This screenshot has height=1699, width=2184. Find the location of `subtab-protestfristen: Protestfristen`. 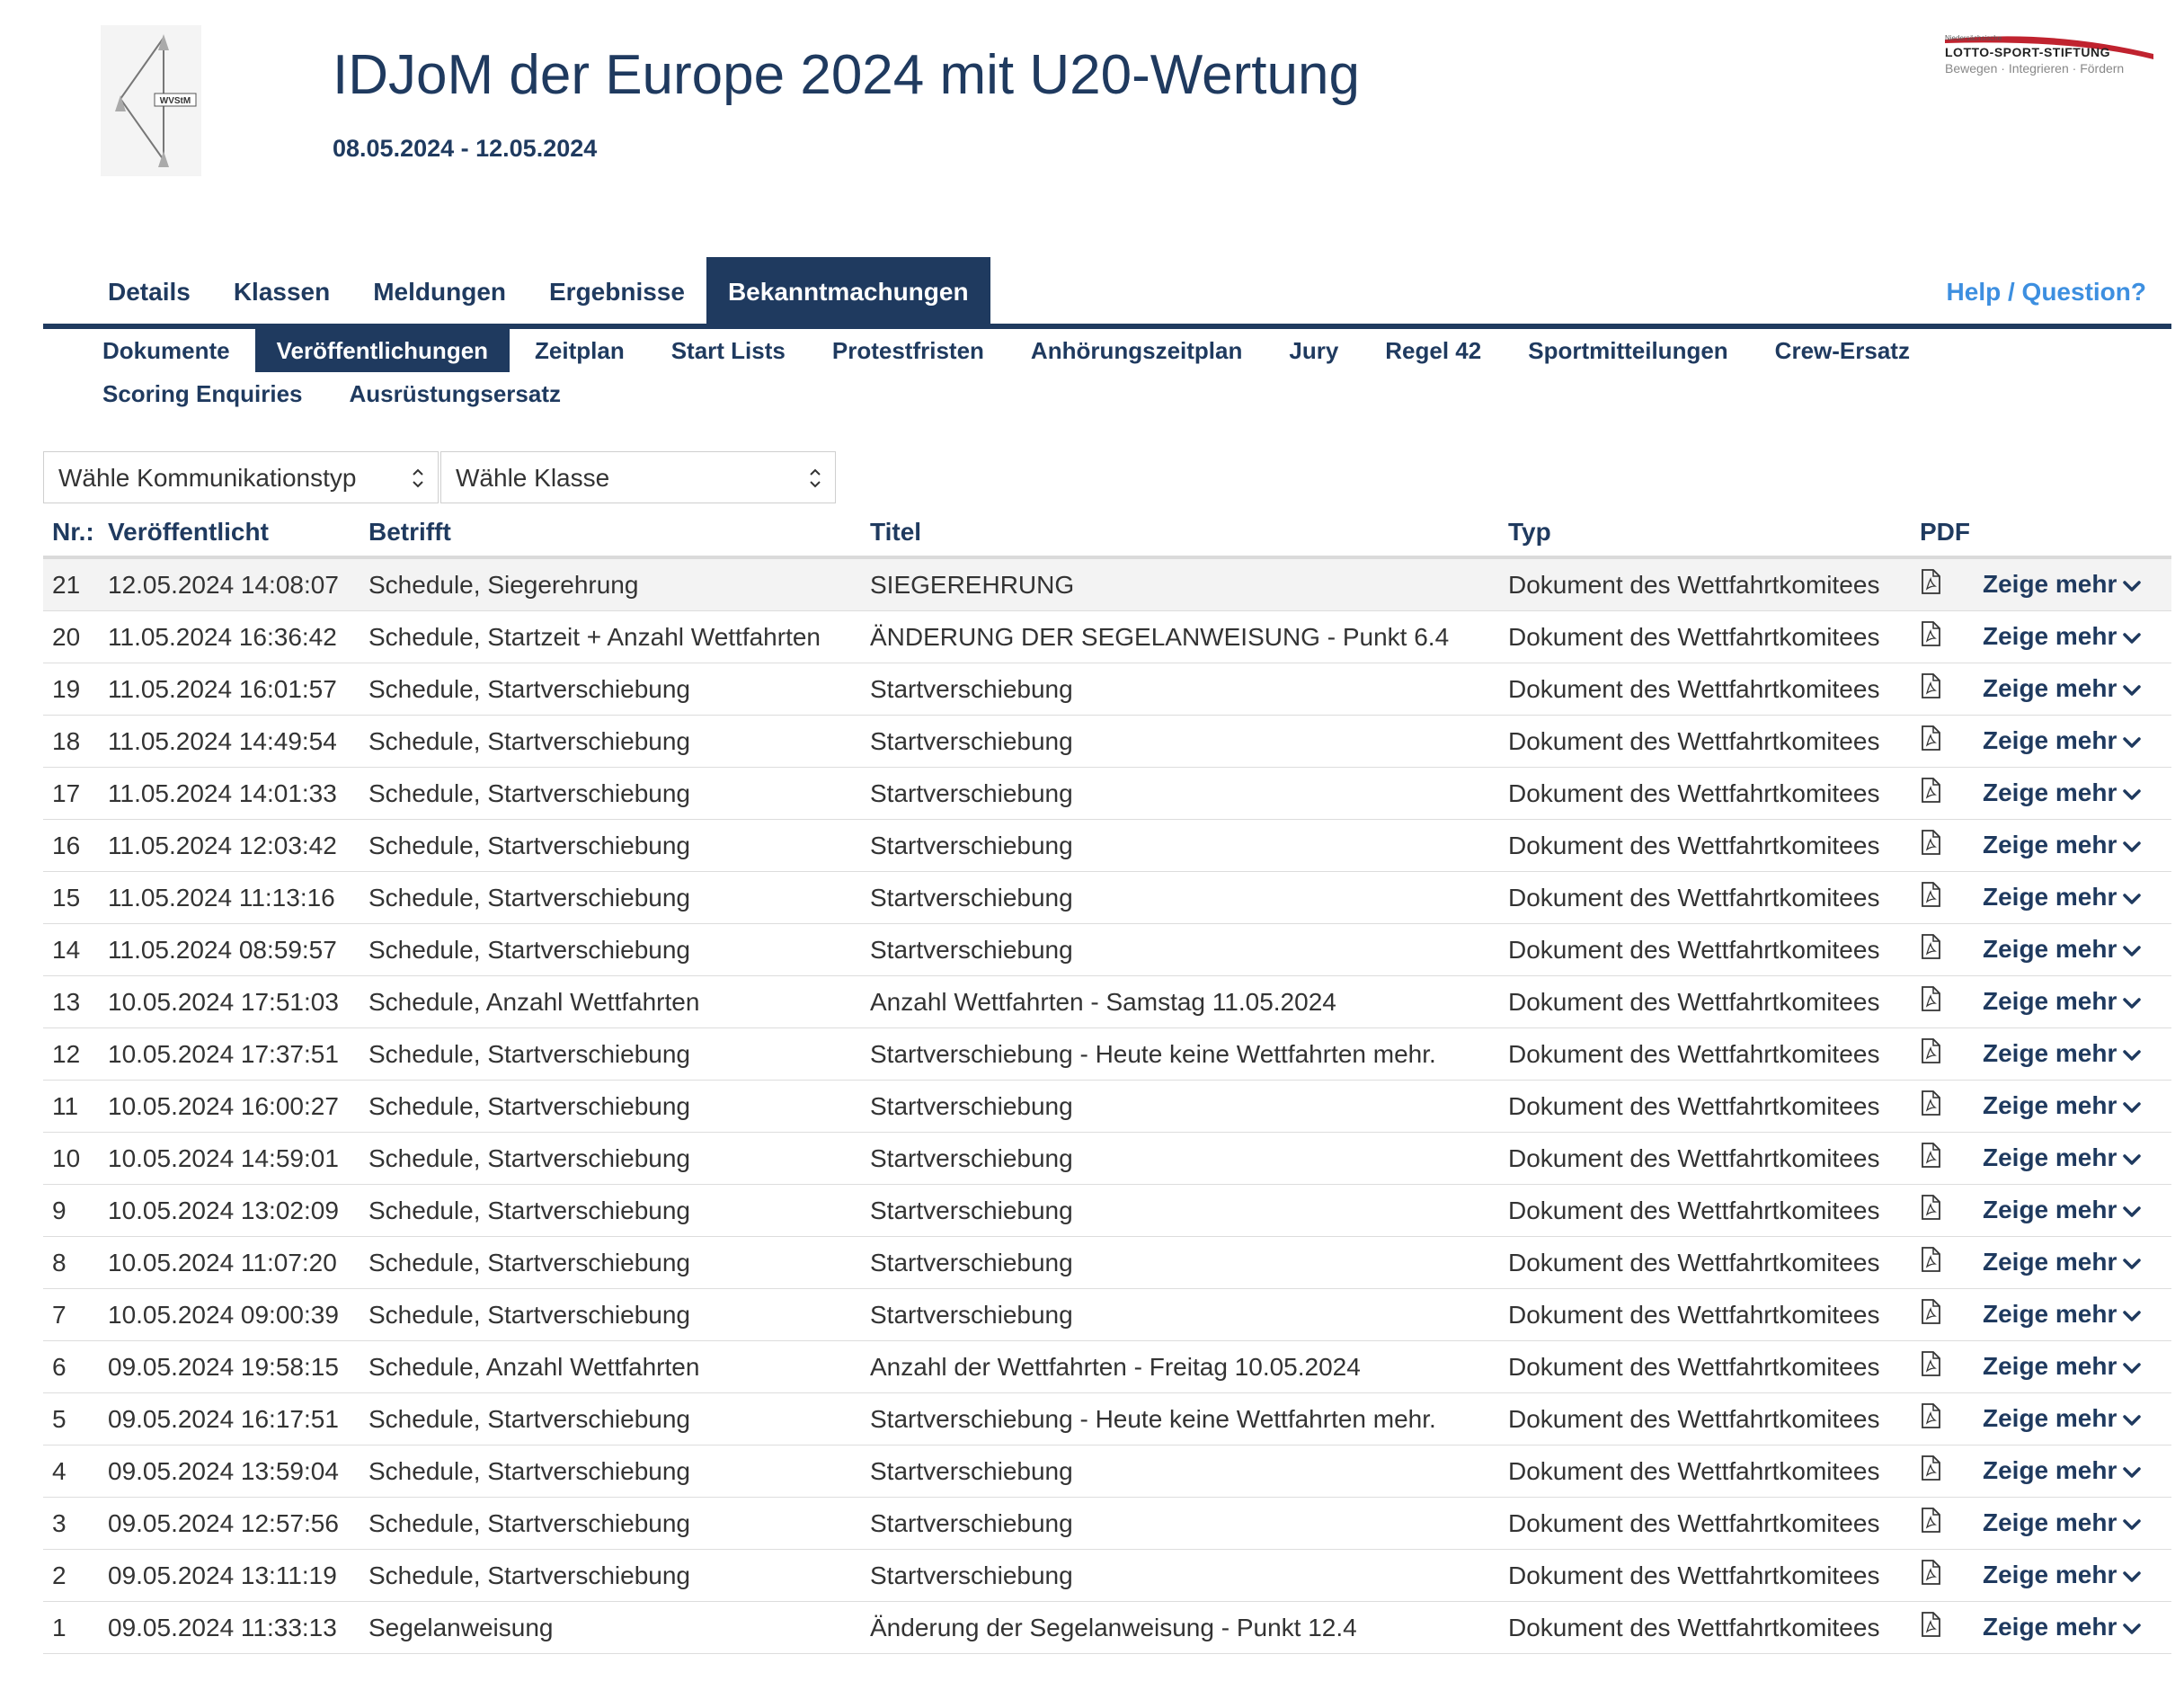

subtab-protestfristen: Protestfristen is located at coordinates (909, 350).